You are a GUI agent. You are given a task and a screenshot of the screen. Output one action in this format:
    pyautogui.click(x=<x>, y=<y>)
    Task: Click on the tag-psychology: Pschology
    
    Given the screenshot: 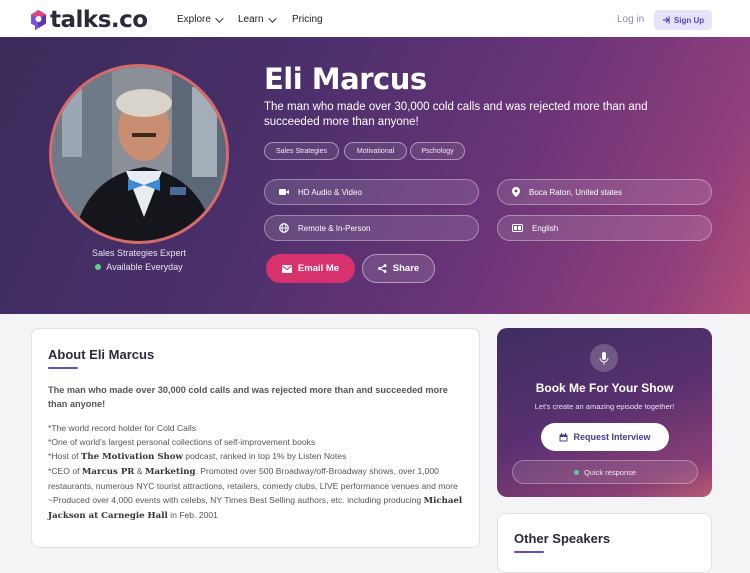 What is the action you would take?
    pyautogui.click(x=437, y=151)
    